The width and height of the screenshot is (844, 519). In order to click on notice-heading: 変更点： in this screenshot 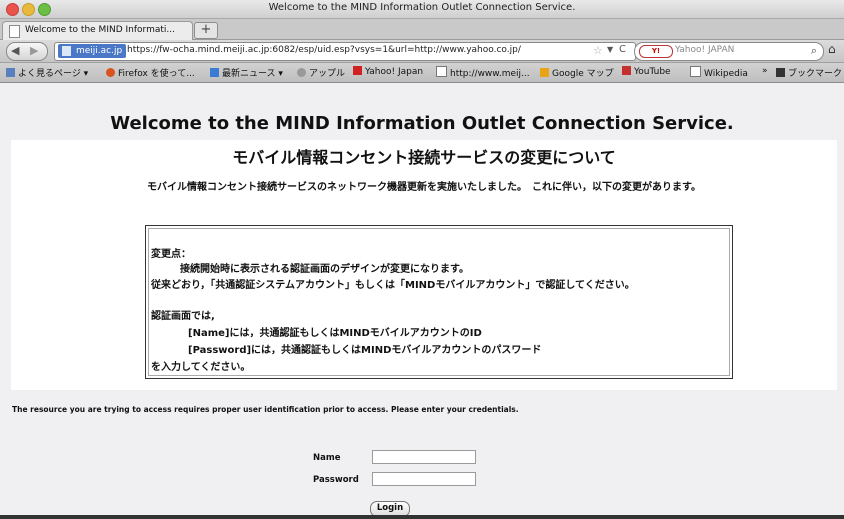, I will do `click(171, 254)`.